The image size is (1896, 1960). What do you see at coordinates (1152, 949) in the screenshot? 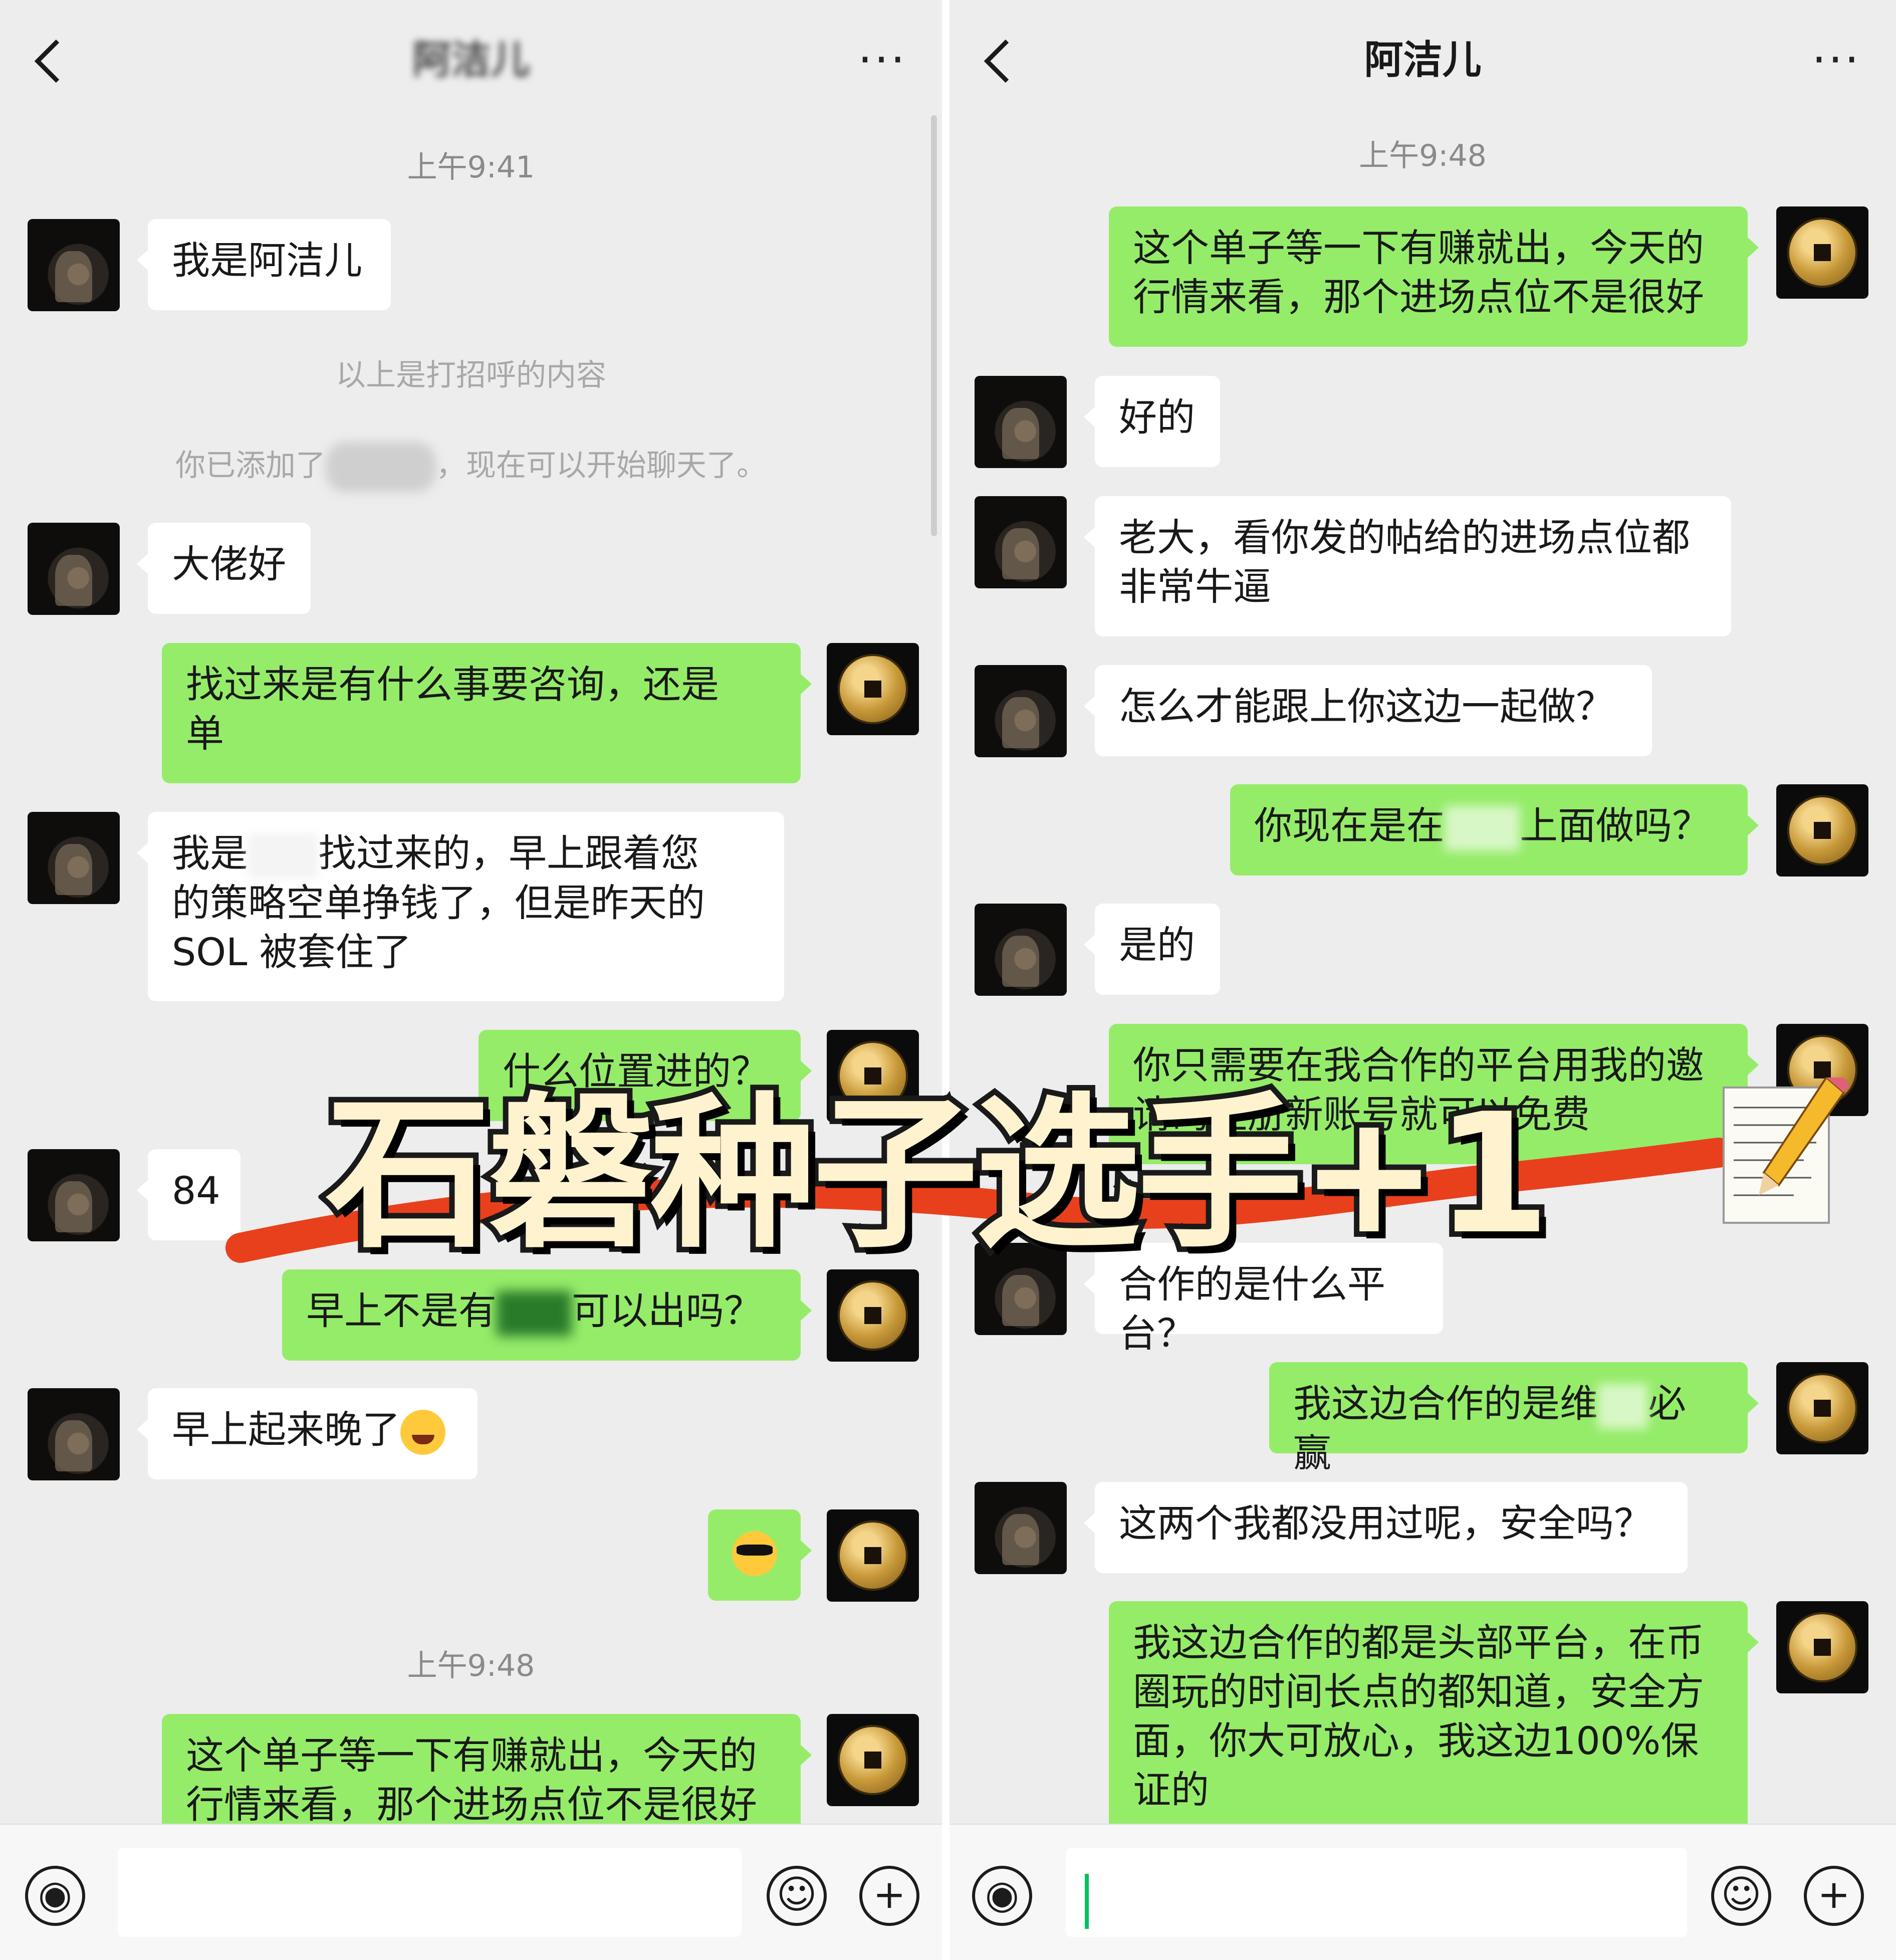
I see `message-bubble: 是的` at bounding box center [1152, 949].